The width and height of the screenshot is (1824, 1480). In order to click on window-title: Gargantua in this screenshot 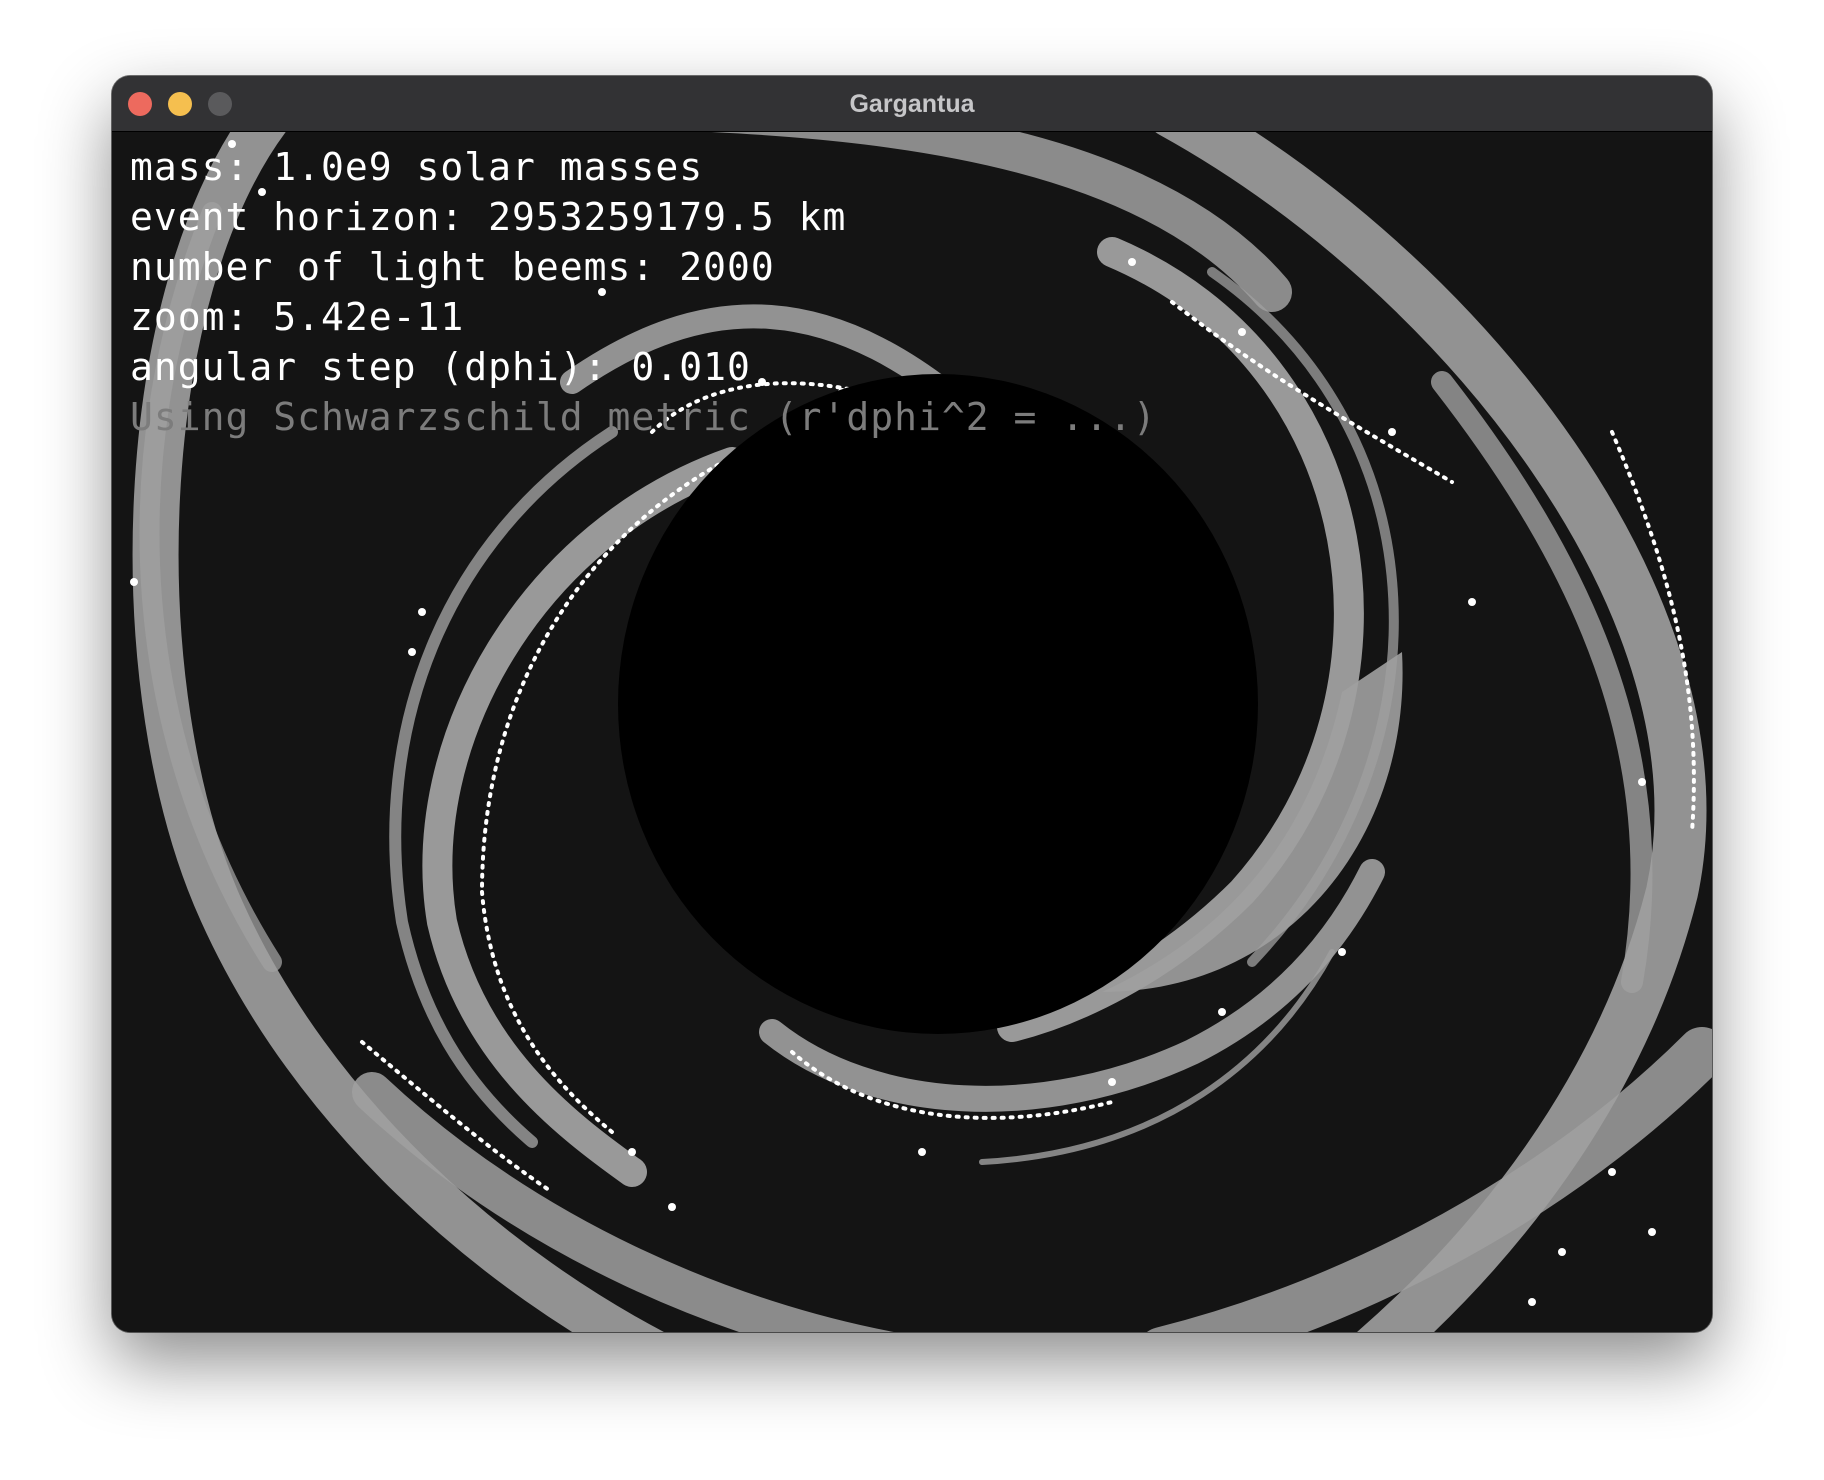, I will do `click(912, 104)`.